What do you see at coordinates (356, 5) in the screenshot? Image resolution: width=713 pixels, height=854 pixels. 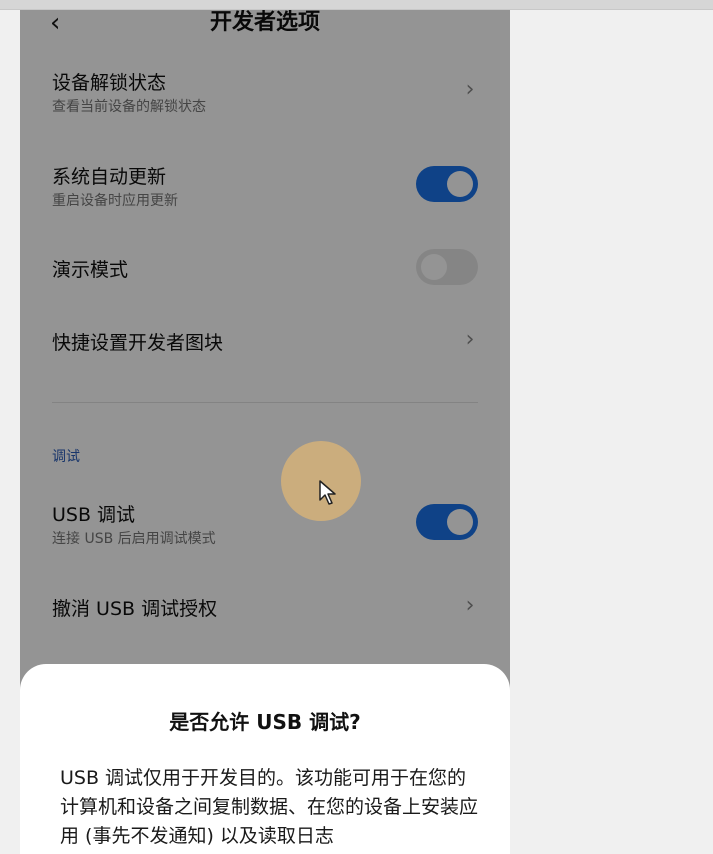 I see `window-top-edge` at bounding box center [356, 5].